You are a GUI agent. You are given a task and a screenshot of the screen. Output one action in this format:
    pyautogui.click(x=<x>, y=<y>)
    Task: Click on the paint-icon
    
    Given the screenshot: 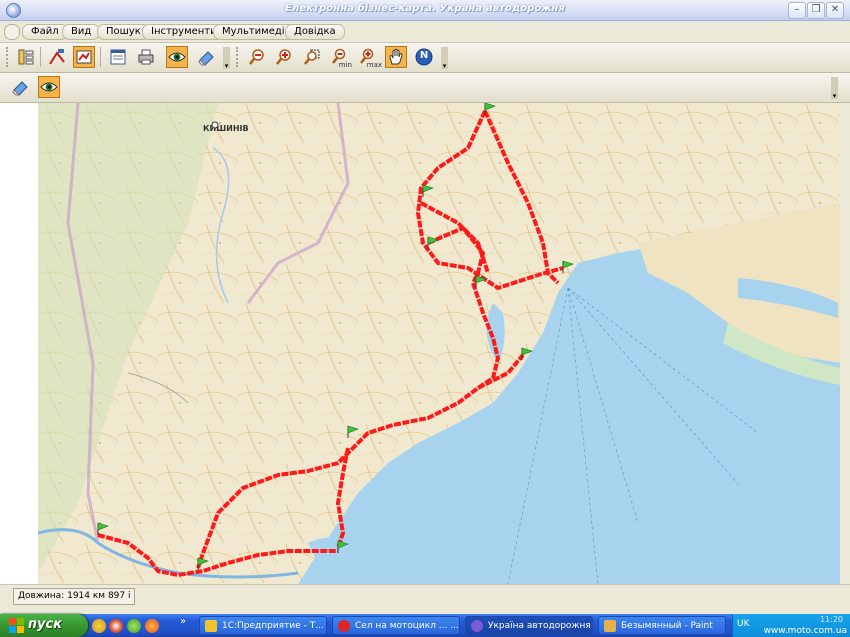 What is the action you would take?
    pyautogui.click(x=610, y=626)
    